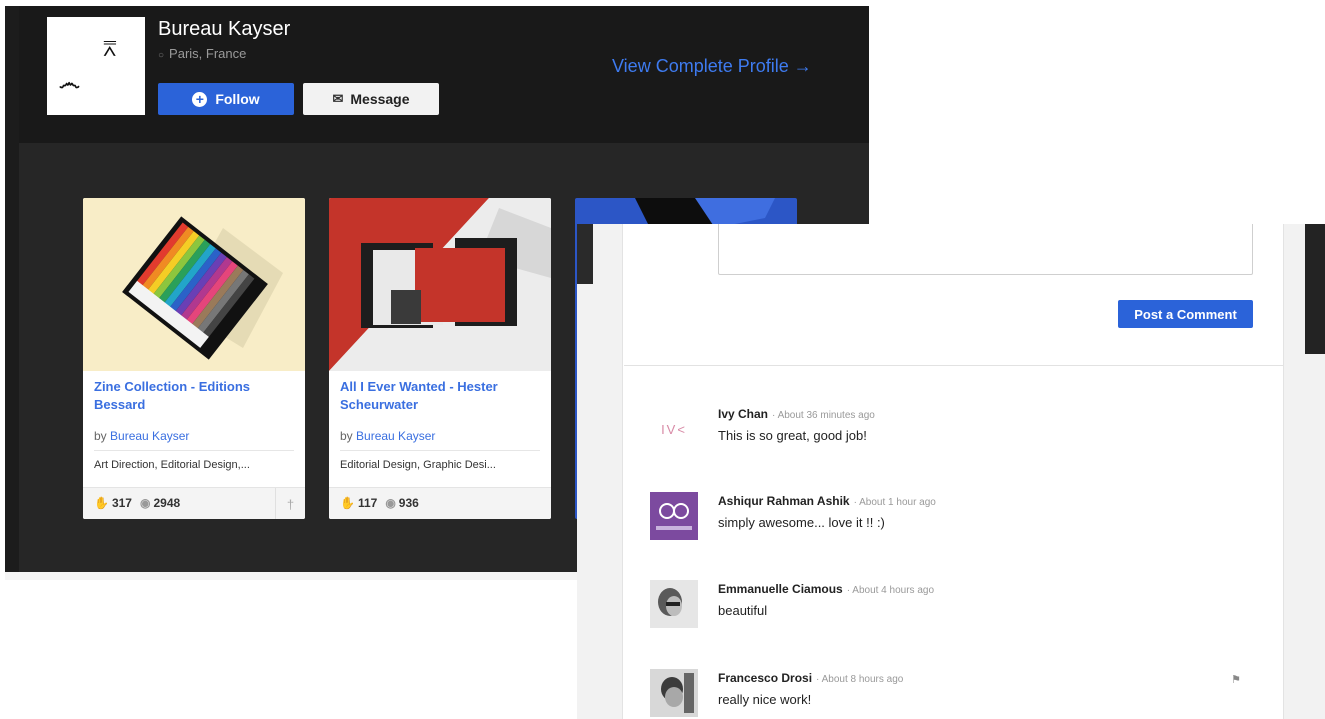  What do you see at coordinates (194, 503) in the screenshot?
I see `project-stats-bar: ✋ 317 ◉ 2948 †` at bounding box center [194, 503].